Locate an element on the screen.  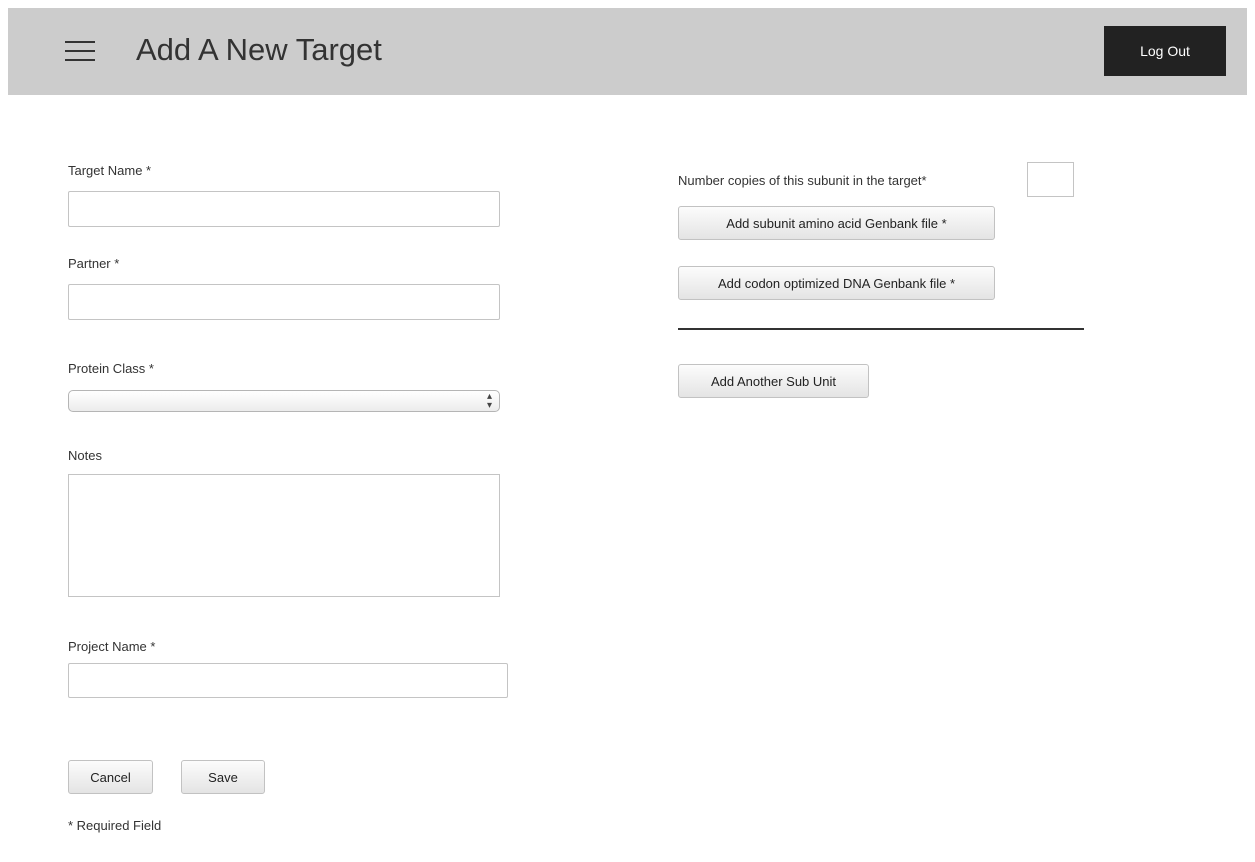
hamburger-menu-icon is located at coordinates (80, 51).